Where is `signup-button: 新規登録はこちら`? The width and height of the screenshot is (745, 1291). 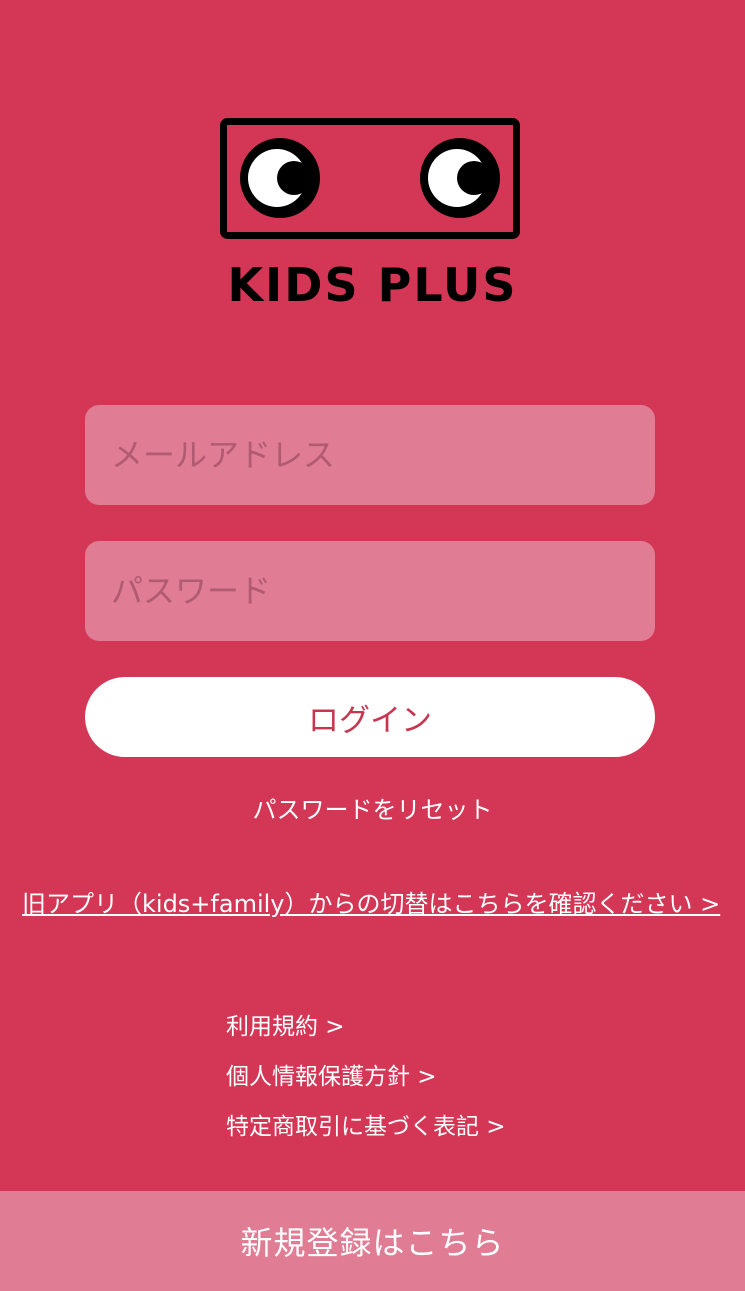
signup-button: 新規登録はこちら is located at coordinates (372, 1241).